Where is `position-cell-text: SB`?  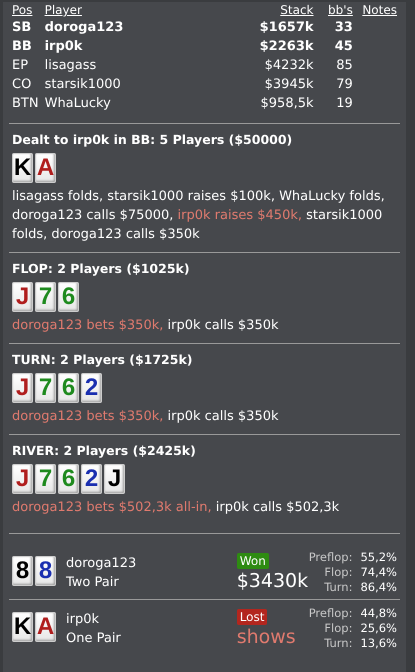
position-cell-text: SB is located at coordinates (21, 28).